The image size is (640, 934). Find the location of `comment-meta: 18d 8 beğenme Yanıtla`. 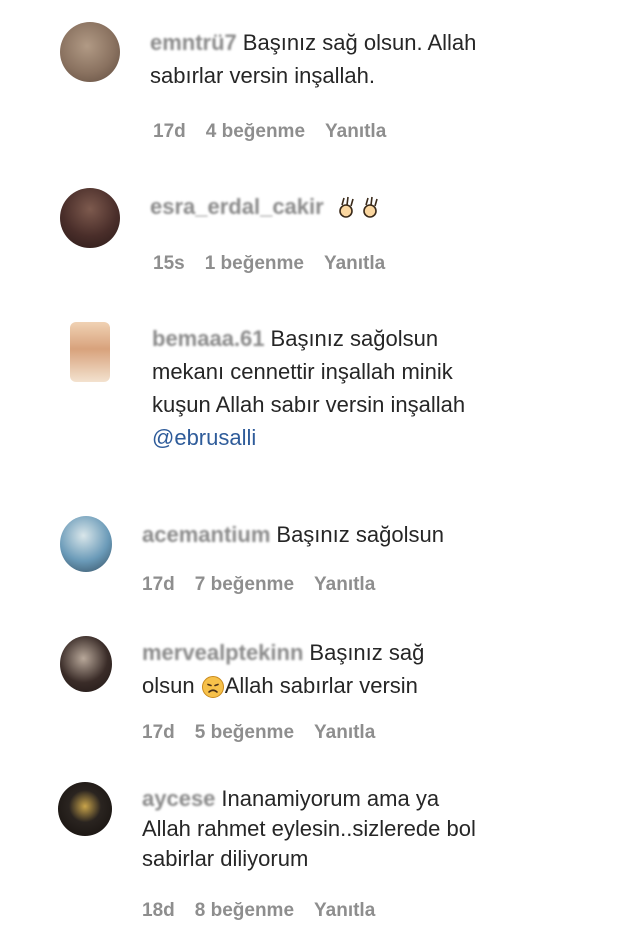

comment-meta: 18d 8 beğenme Yanıtla is located at coordinates (268, 911).